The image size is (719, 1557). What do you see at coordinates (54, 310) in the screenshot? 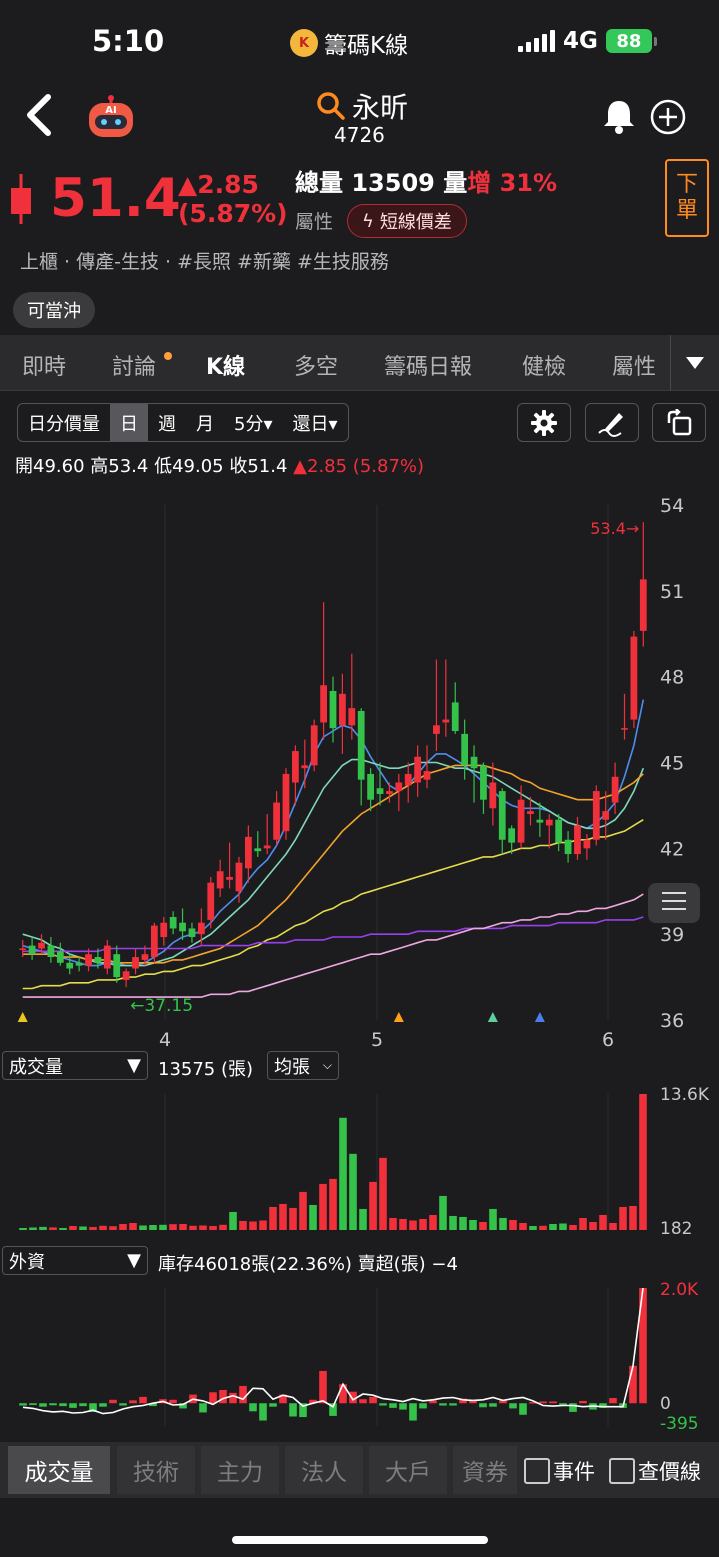
I see `day-trade-badge: 可當沖` at bounding box center [54, 310].